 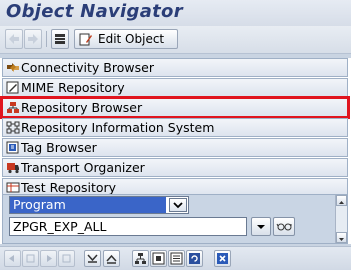 What do you see at coordinates (341, 219) in the screenshot?
I see `vertical-scrollbar` at bounding box center [341, 219].